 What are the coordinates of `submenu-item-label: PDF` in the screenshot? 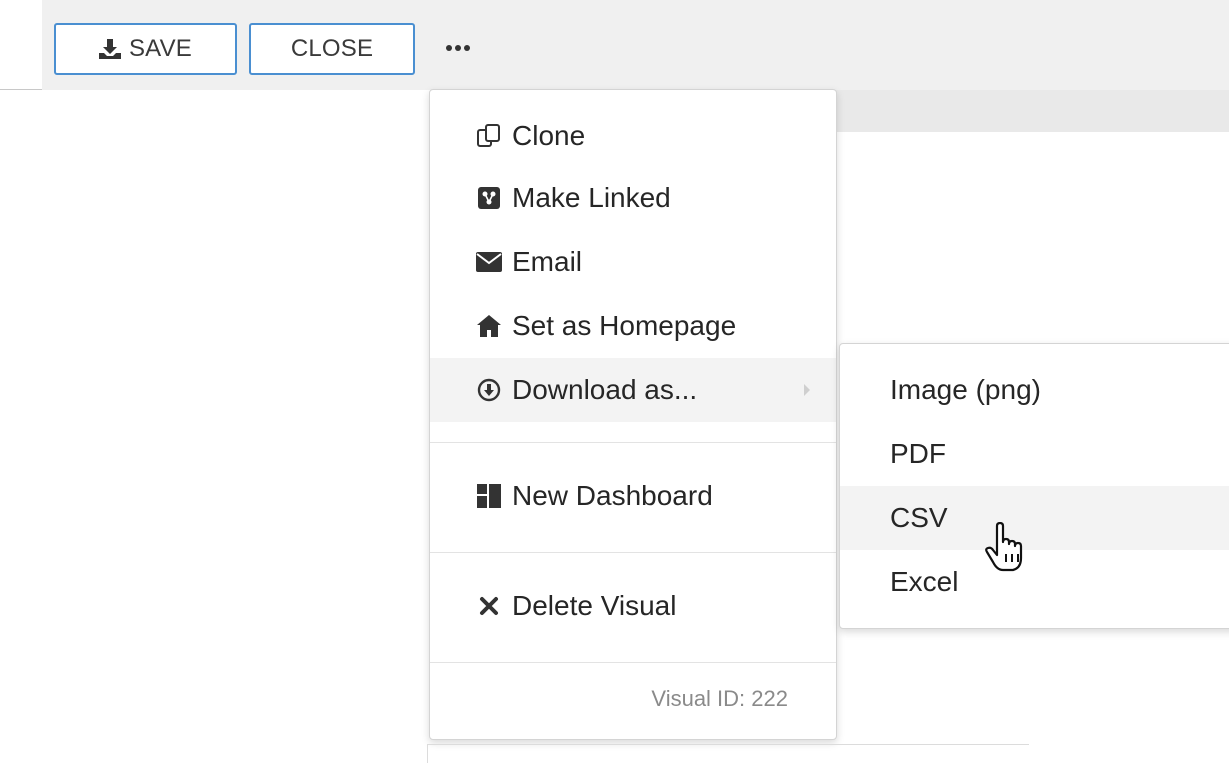 It's located at (918, 453).